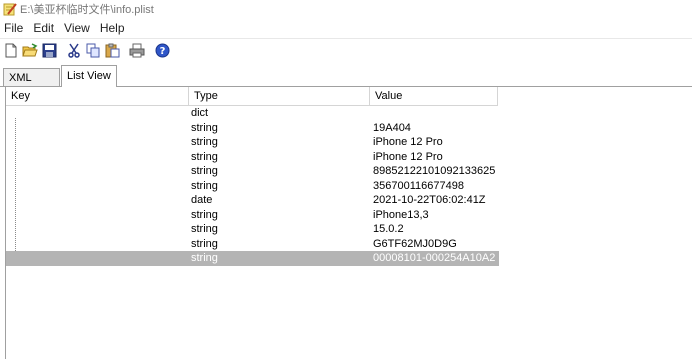  I want to click on row-type: date, so click(202, 200).